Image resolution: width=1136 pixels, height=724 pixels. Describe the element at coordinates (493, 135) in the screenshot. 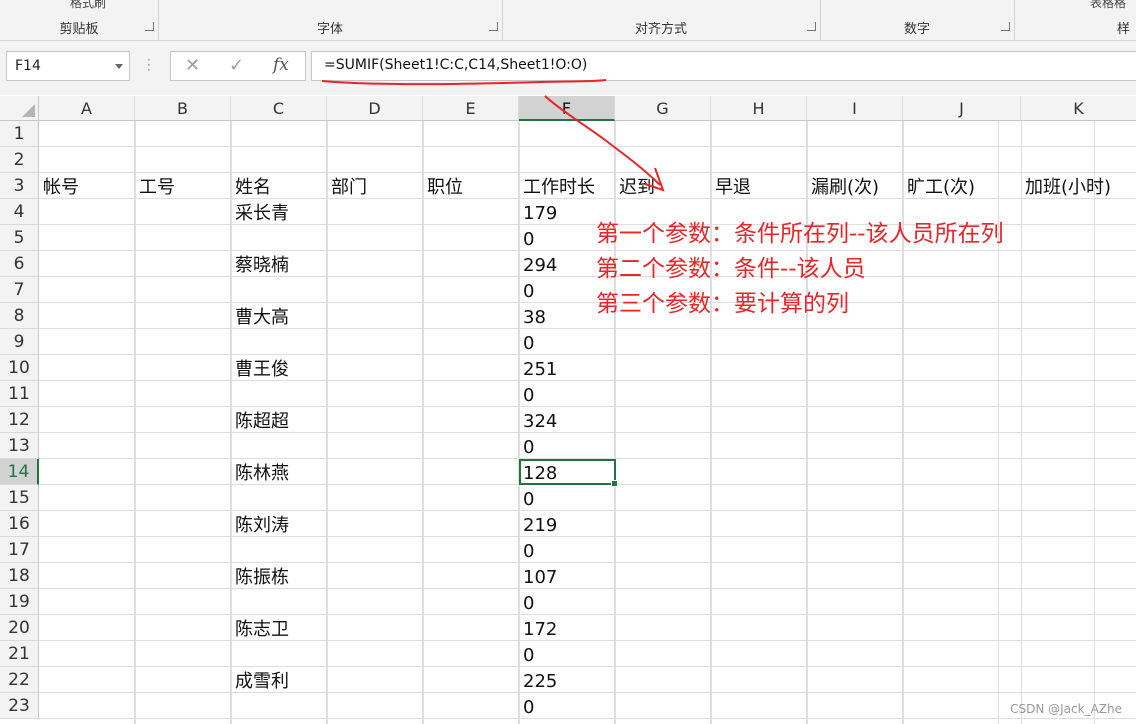

I see `annotation-overlay` at that location.